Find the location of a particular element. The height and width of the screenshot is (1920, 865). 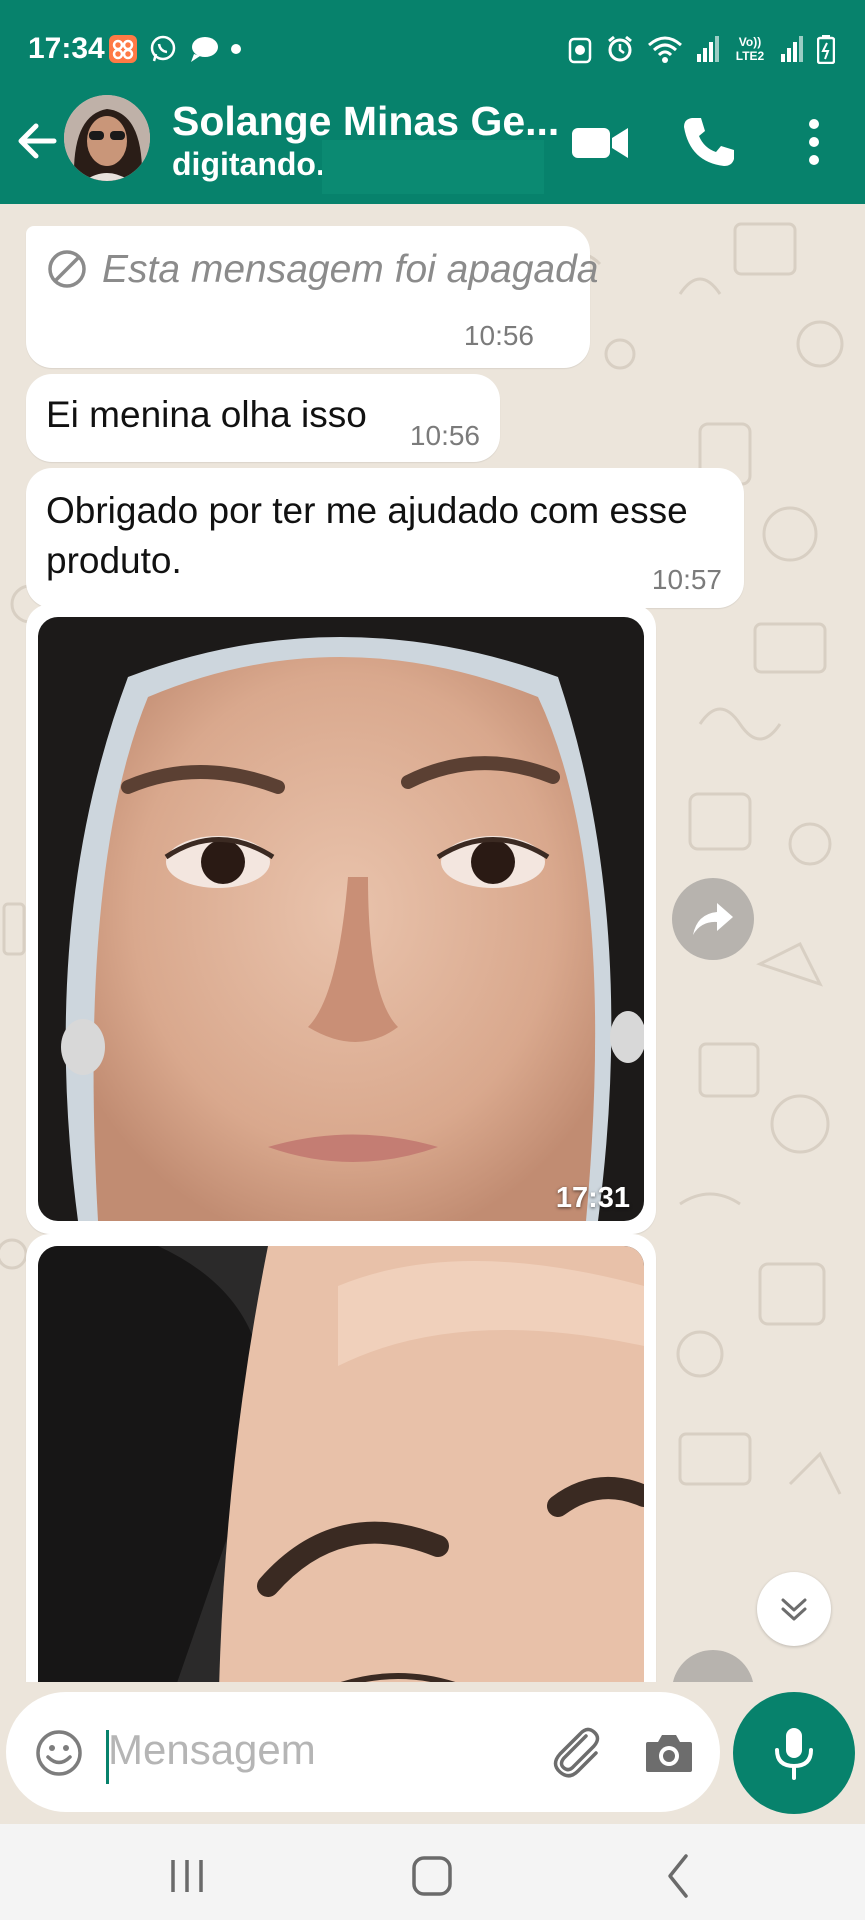

app-notification-icon is located at coordinates (123, 49).